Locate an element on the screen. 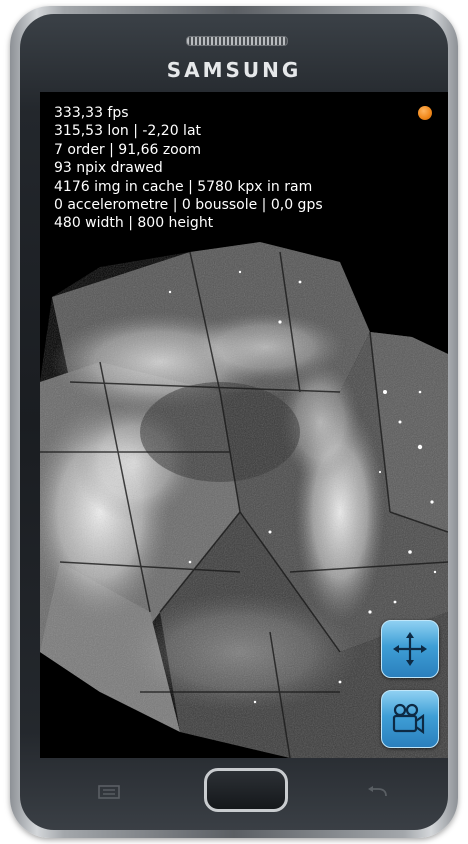 The image size is (468, 844). home-button is located at coordinates (246, 790).